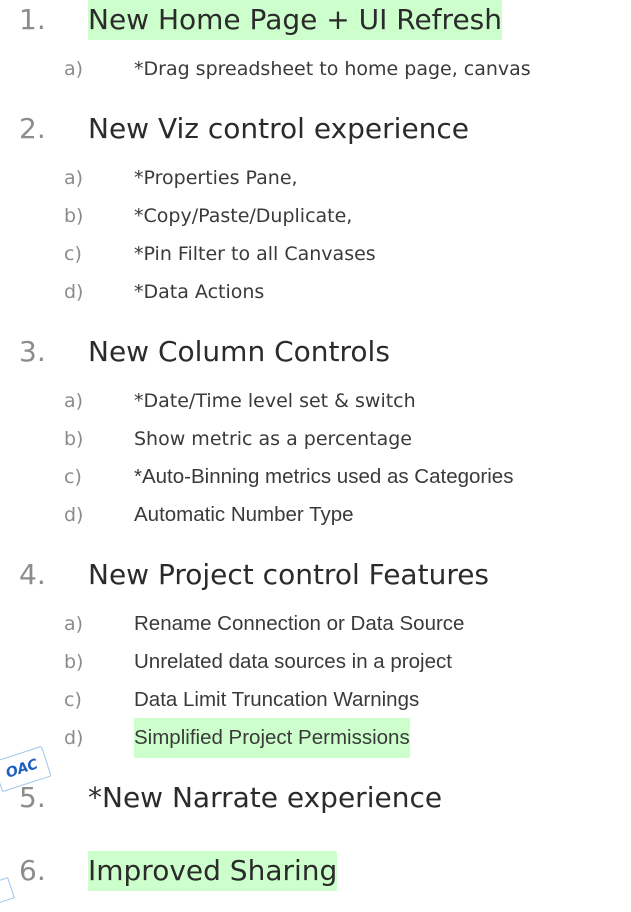 The width and height of the screenshot is (631, 912). I want to click on section-number: 6., so click(32, 870).